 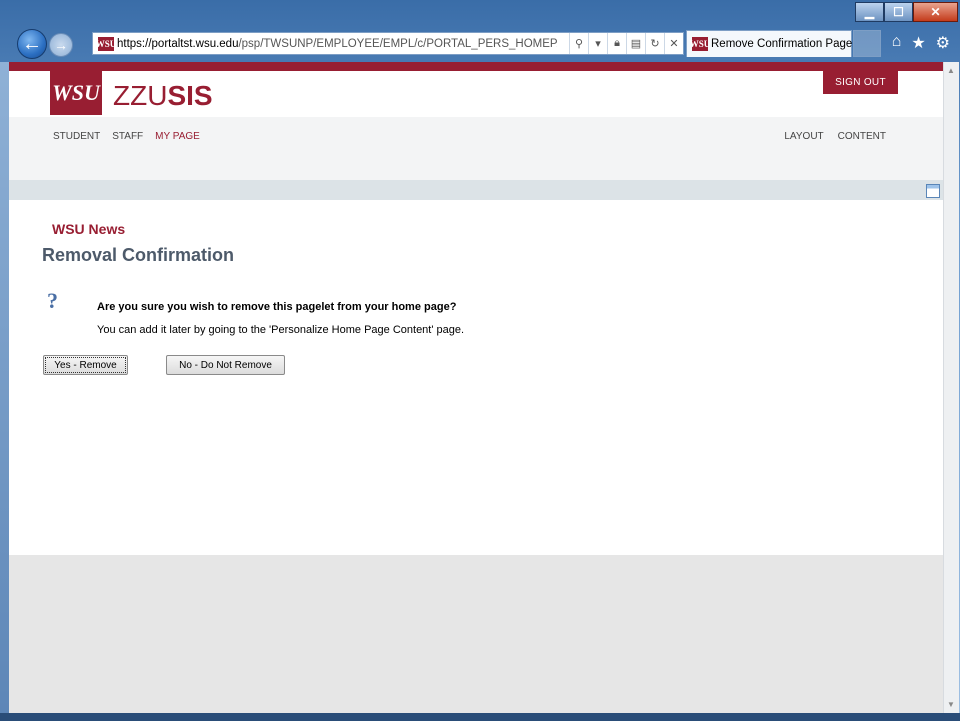 I want to click on nav-staff: STAFF, so click(x=127, y=136).